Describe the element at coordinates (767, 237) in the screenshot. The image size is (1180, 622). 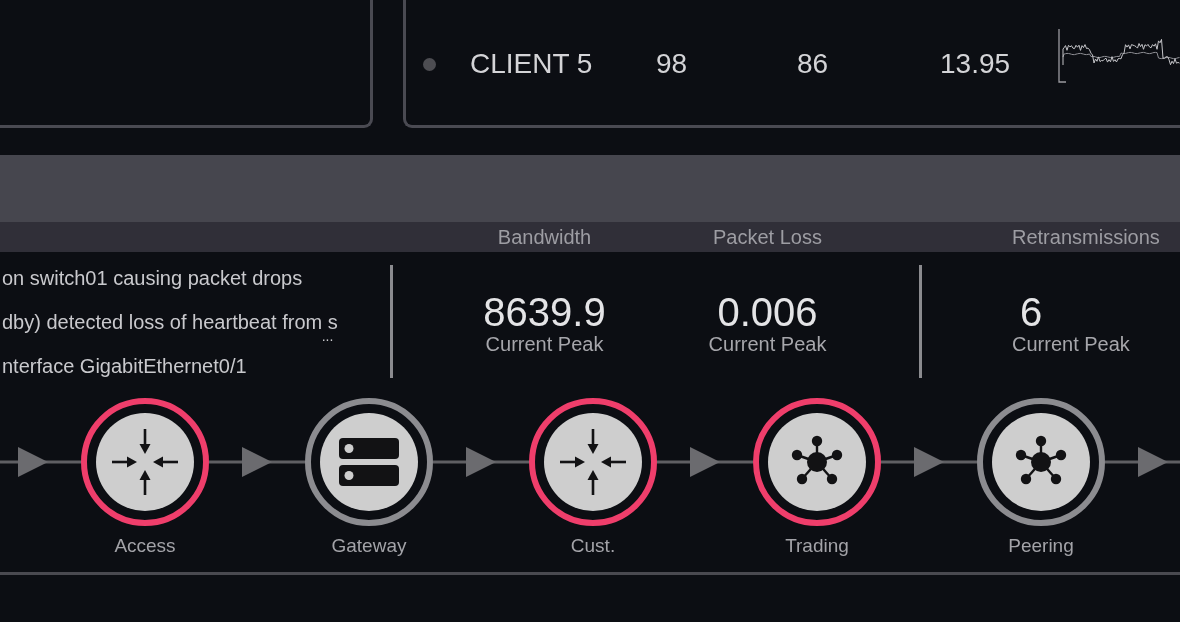
I see `column-heading: Packet Loss` at that location.